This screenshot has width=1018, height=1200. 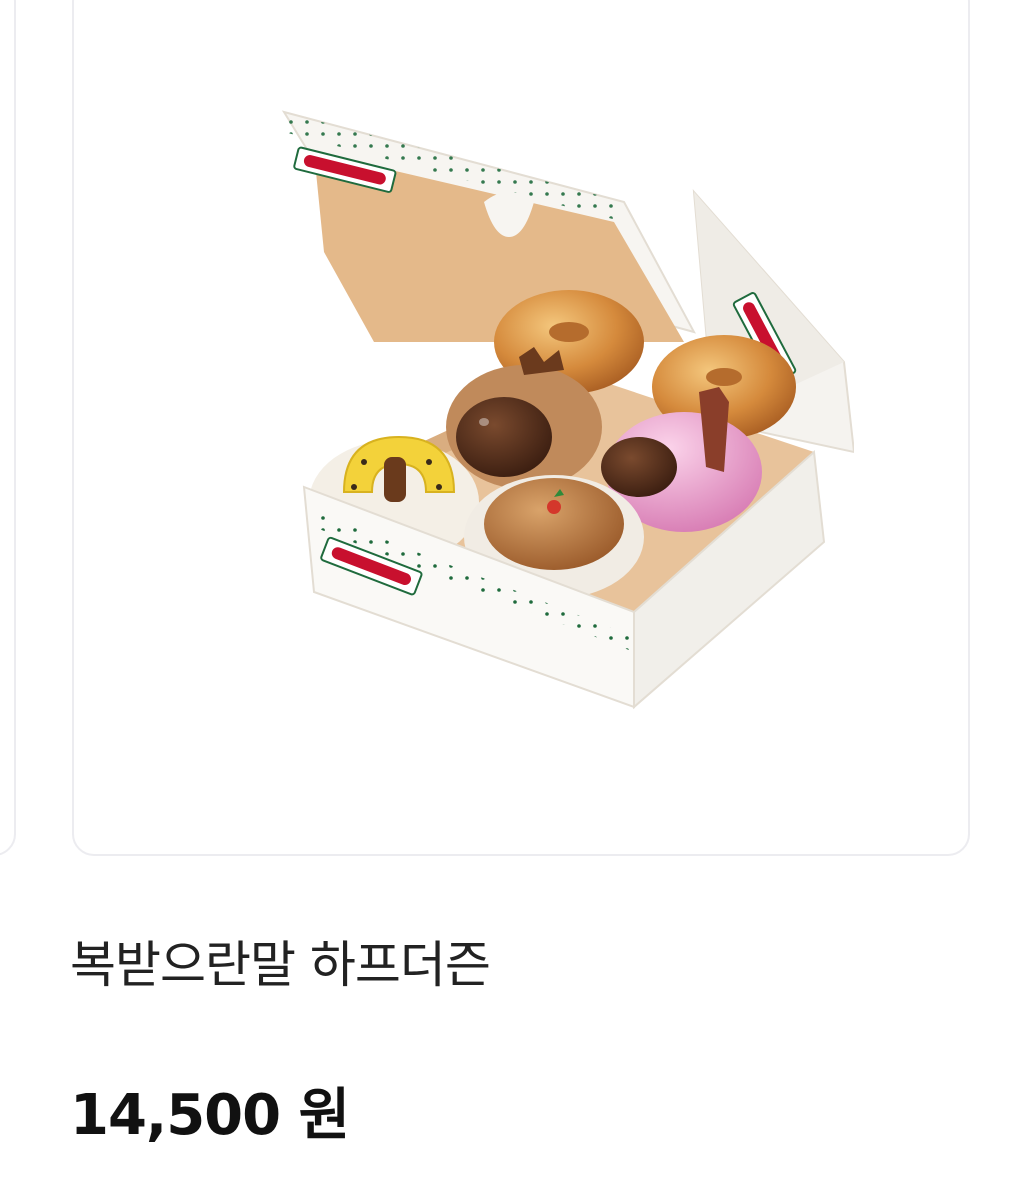 What do you see at coordinates (280, 961) in the screenshot?
I see `product-name: 복받으란말 하프더즌` at bounding box center [280, 961].